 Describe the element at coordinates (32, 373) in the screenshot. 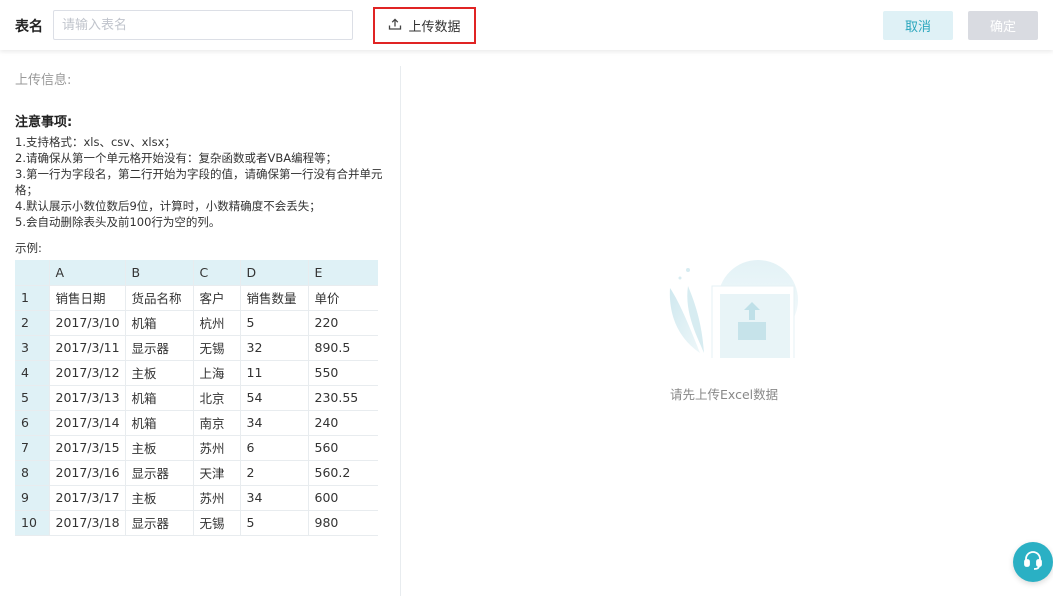

I see `row-number: 4` at that location.